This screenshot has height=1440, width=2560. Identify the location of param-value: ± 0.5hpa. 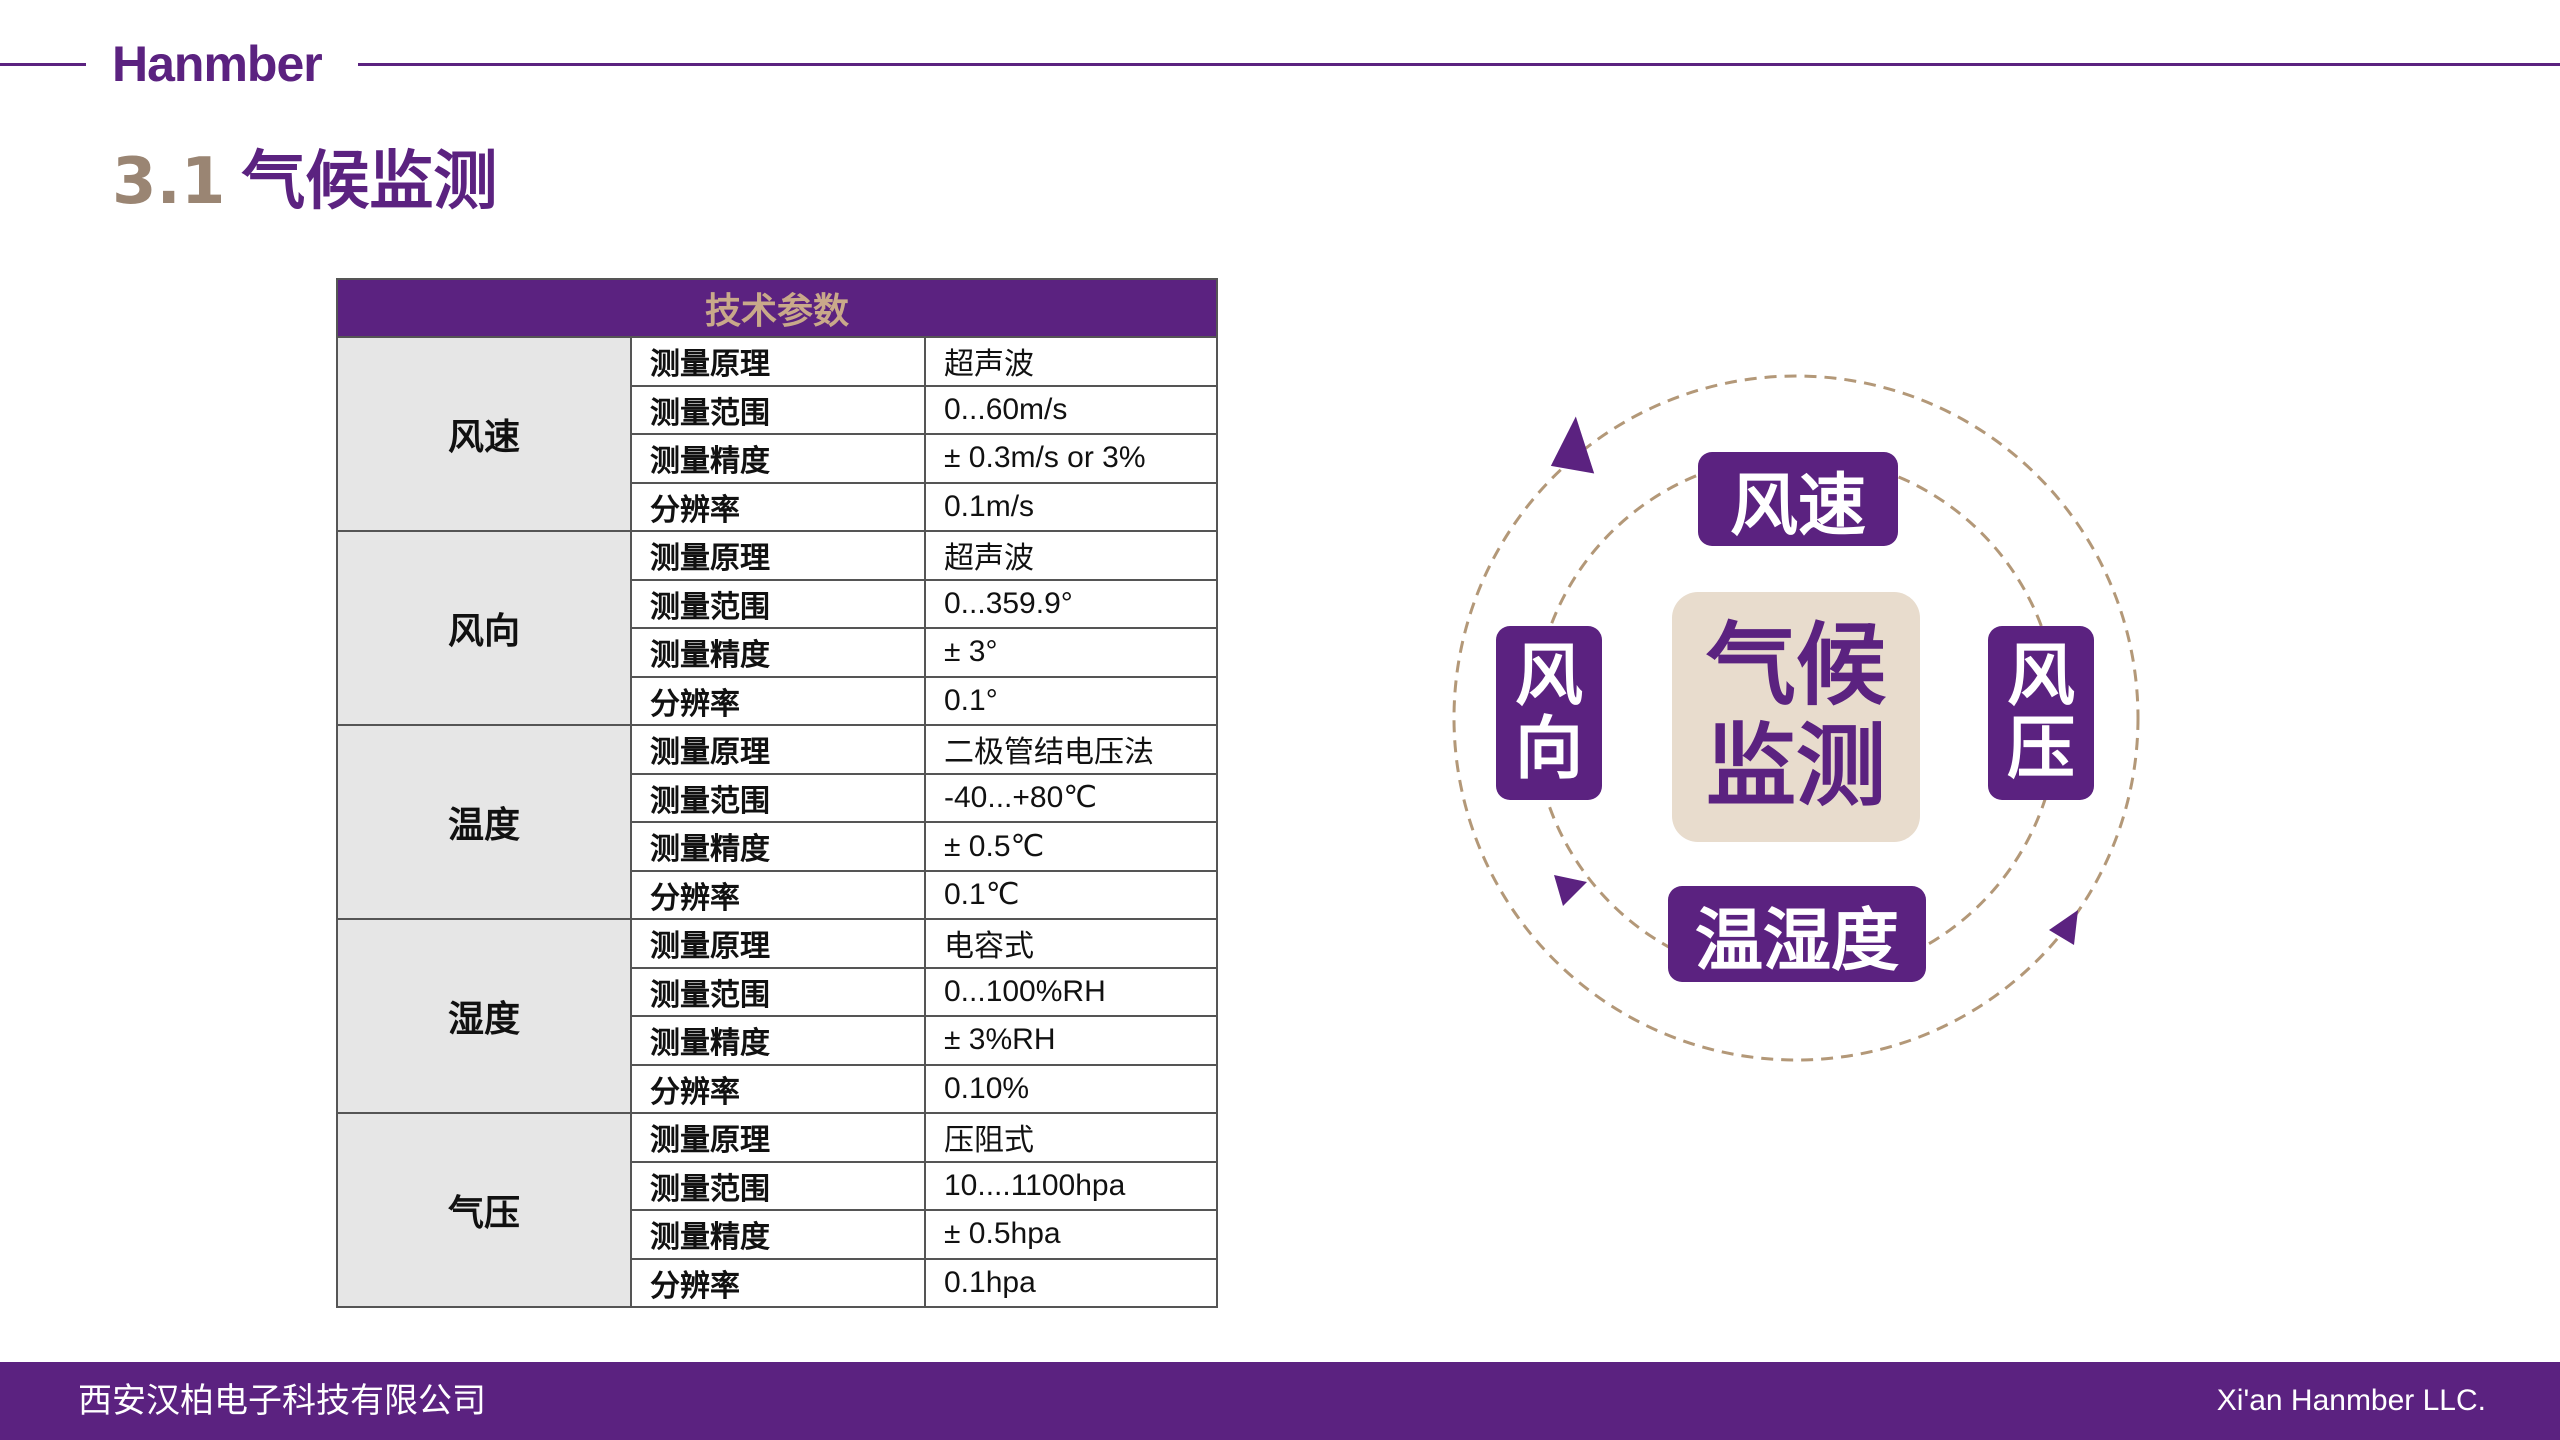
(1071, 1234).